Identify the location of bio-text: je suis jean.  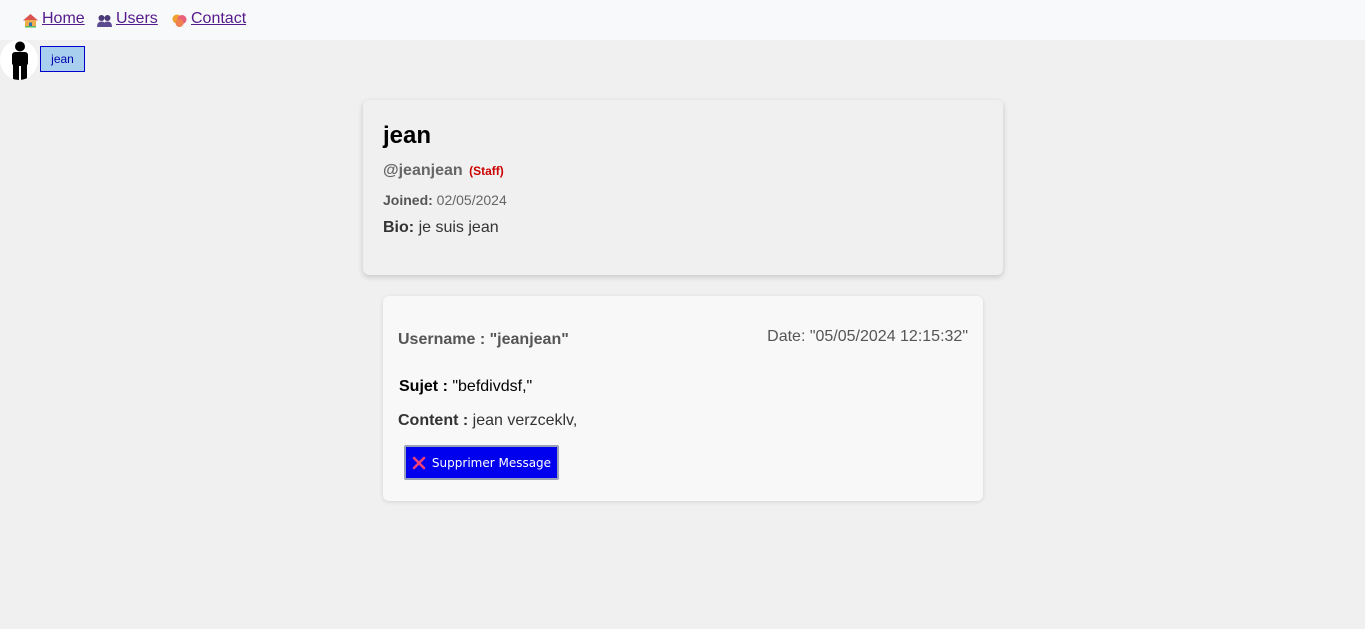
(458, 227).